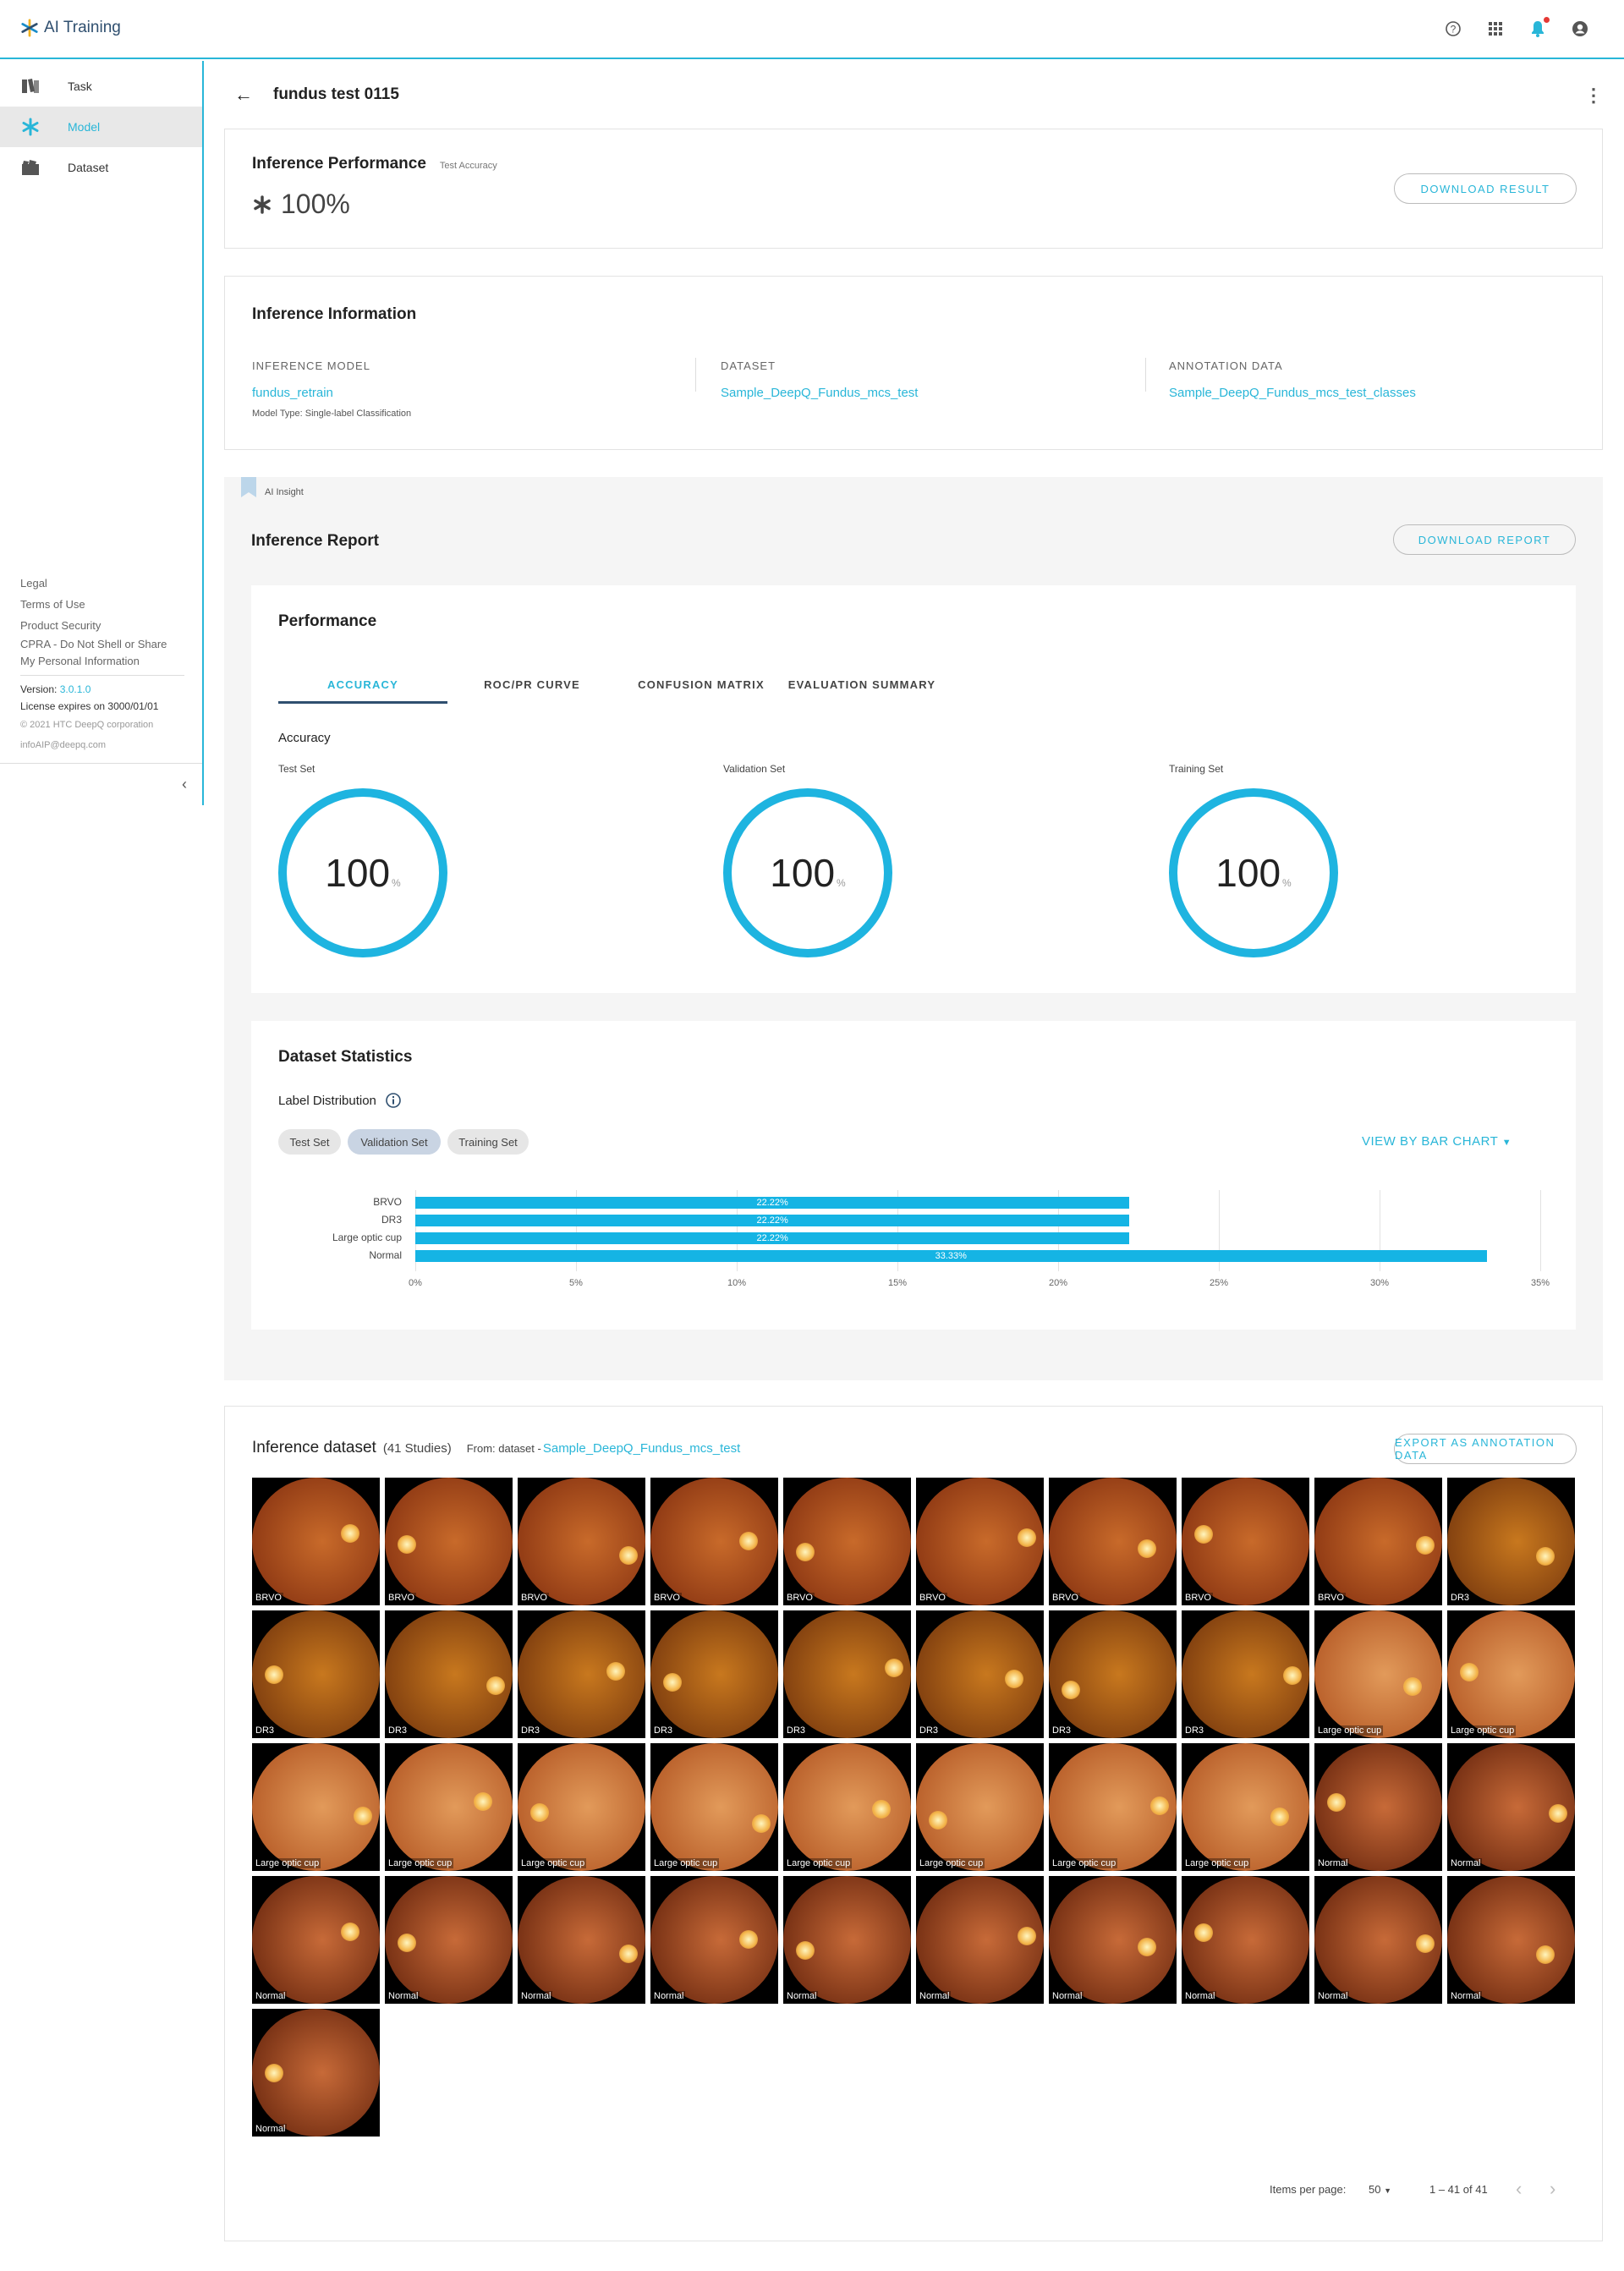 This screenshot has width=1624, height=2271. Describe the element at coordinates (862, 691) in the screenshot. I see `tab-evaluation-summary: EVALUATION SUMMARY` at that location.